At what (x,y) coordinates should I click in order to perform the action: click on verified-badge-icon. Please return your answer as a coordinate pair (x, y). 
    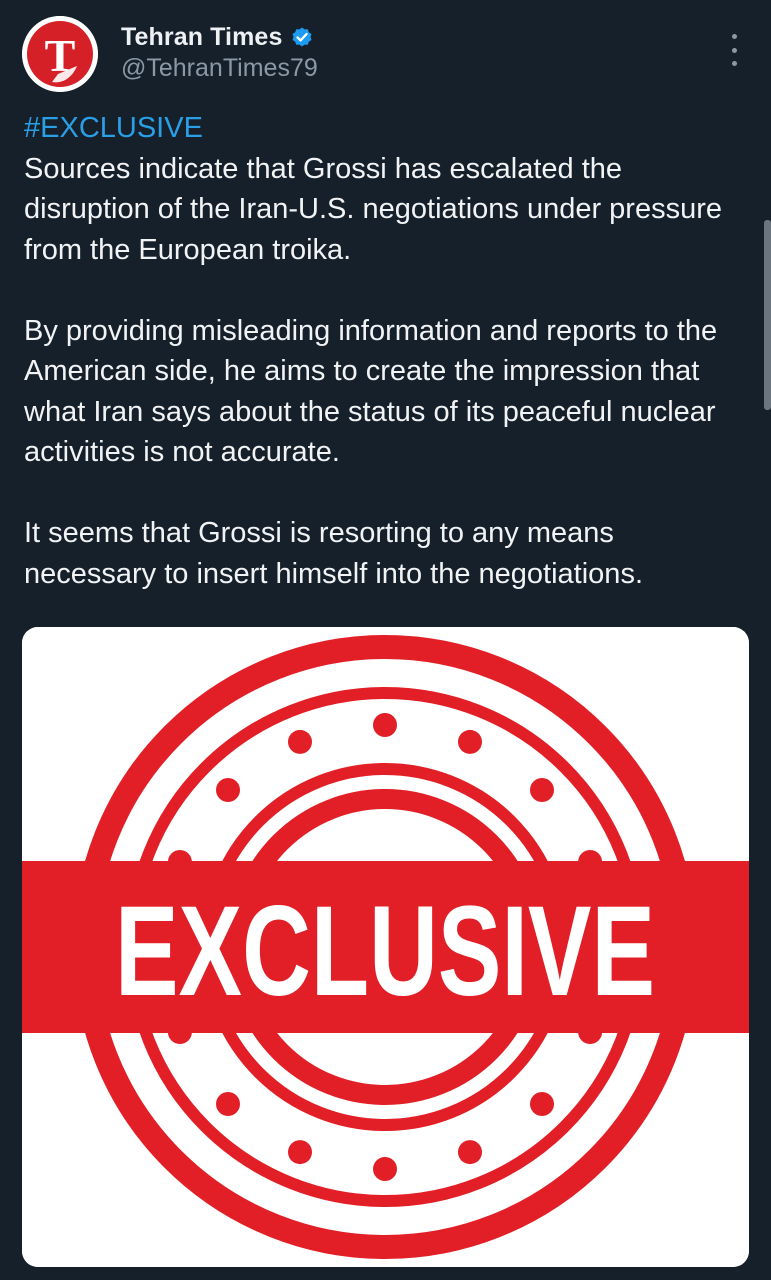
    Looking at the image, I should click on (302, 37).